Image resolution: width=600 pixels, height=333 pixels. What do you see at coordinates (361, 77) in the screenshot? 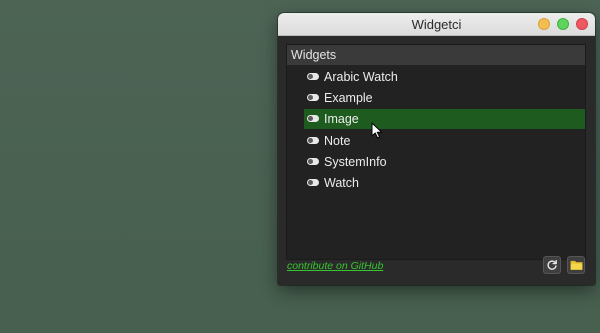
I see `list-item-label: Arabic Watch` at bounding box center [361, 77].